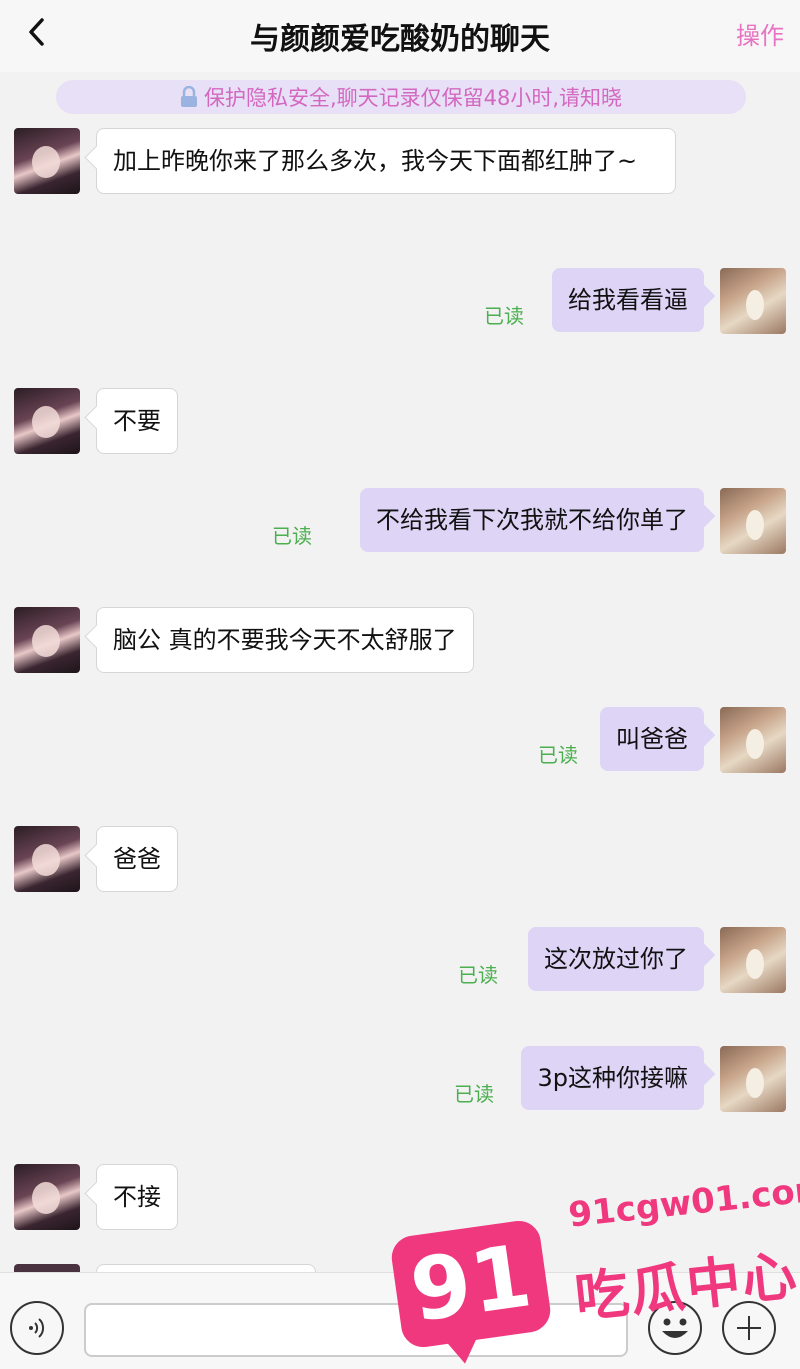 The image size is (800, 1369). What do you see at coordinates (652, 739) in the screenshot?
I see `outgoing-message: 叫爸爸` at bounding box center [652, 739].